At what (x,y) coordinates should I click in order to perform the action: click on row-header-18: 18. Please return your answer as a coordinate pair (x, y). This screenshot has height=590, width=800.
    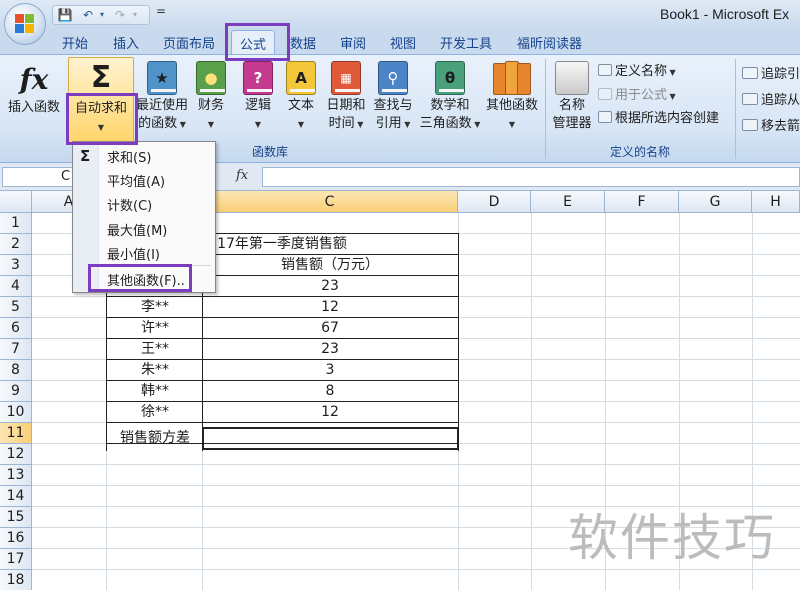
    Looking at the image, I should click on (16, 580).